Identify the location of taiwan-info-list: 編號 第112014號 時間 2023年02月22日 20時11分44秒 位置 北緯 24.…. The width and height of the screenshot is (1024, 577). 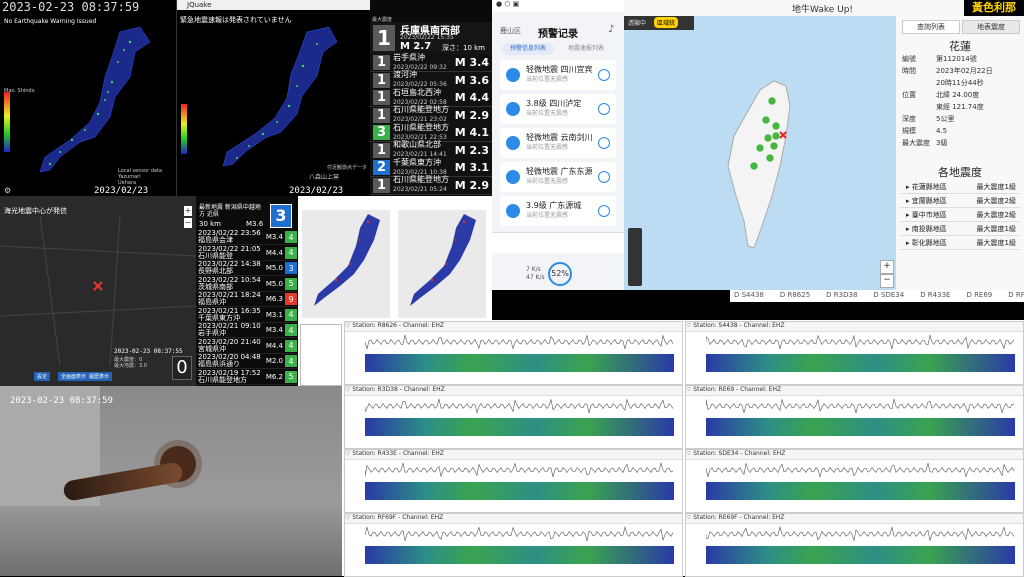
(960, 104).